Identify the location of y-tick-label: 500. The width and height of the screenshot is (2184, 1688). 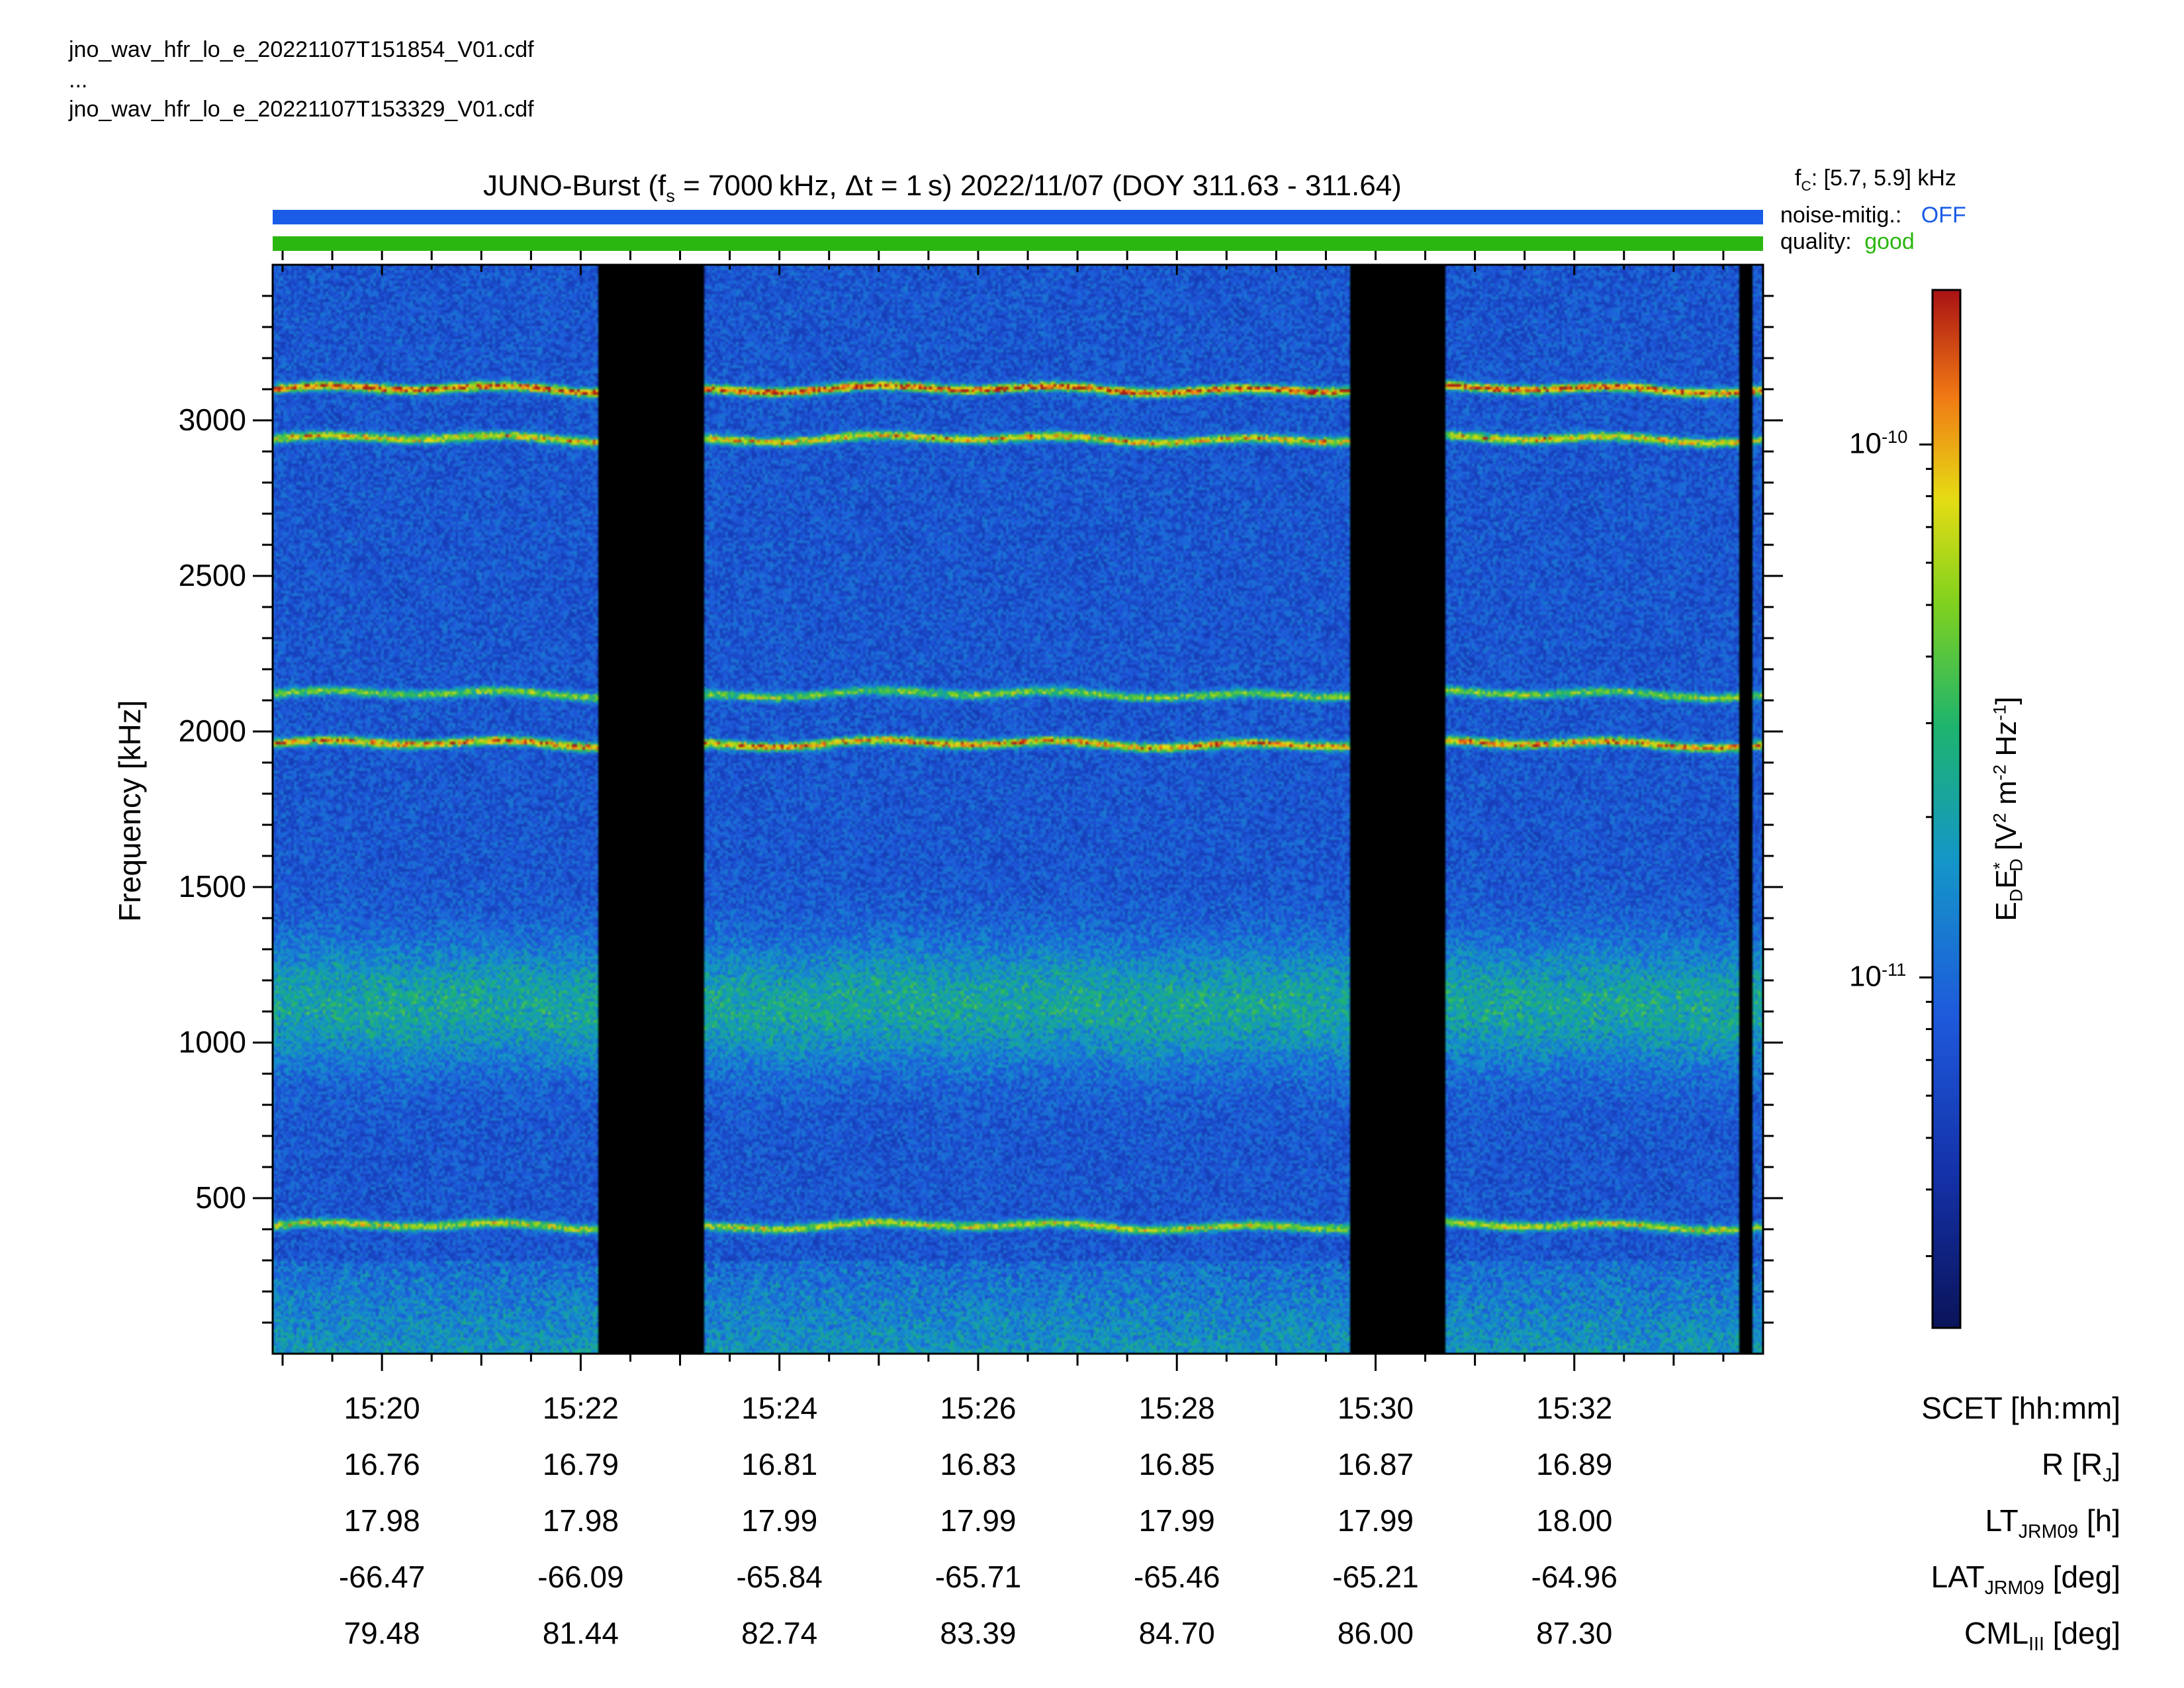
(220, 1197).